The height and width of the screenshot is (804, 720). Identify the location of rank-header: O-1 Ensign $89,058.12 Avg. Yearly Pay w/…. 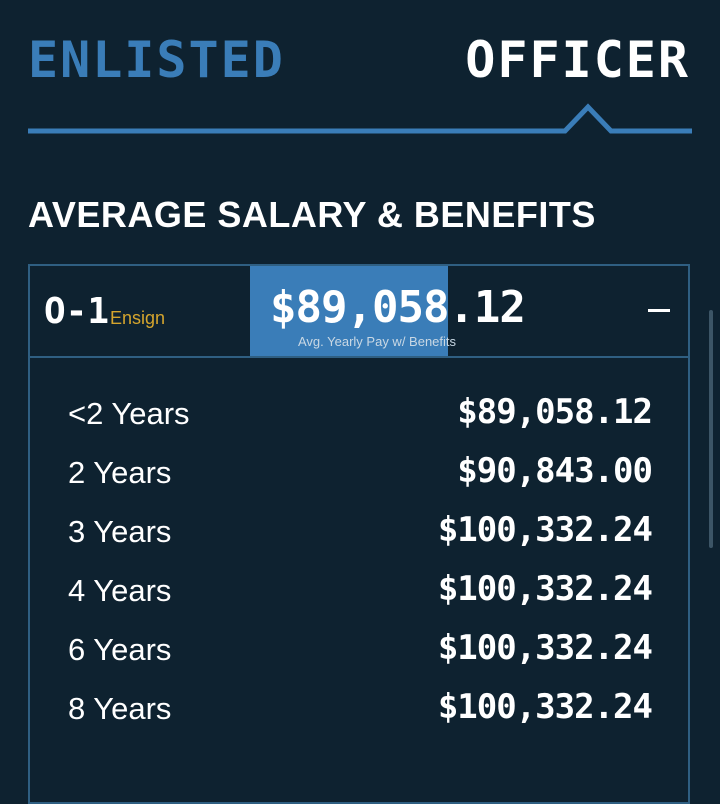
(359, 312).